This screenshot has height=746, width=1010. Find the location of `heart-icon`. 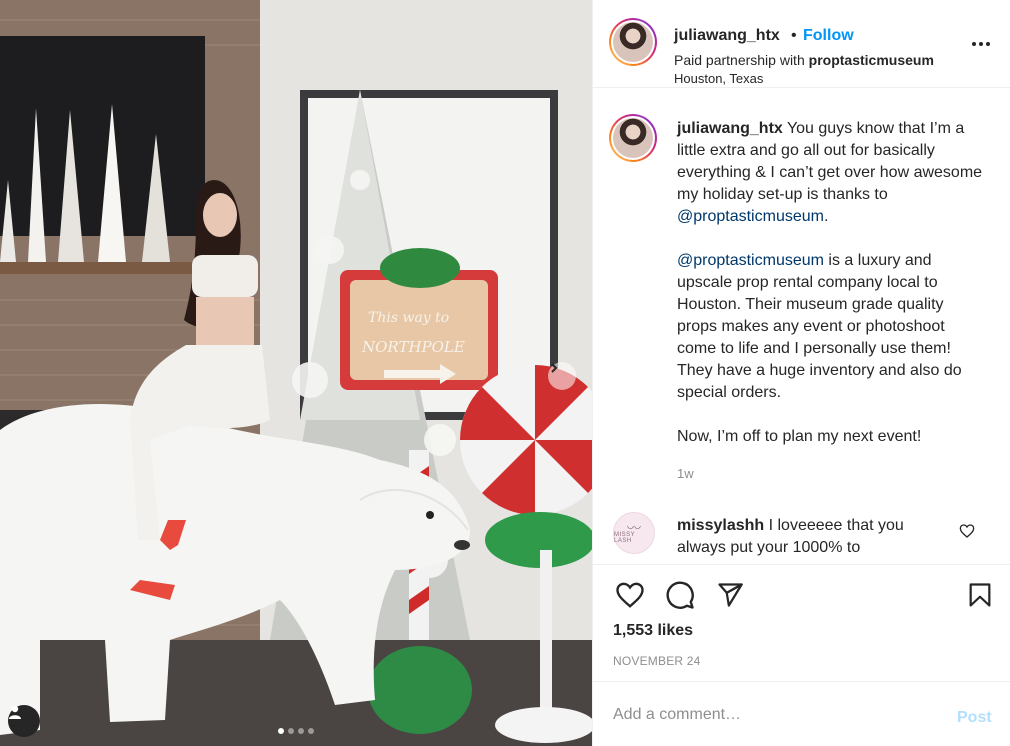

heart-icon is located at coordinates (630, 595).